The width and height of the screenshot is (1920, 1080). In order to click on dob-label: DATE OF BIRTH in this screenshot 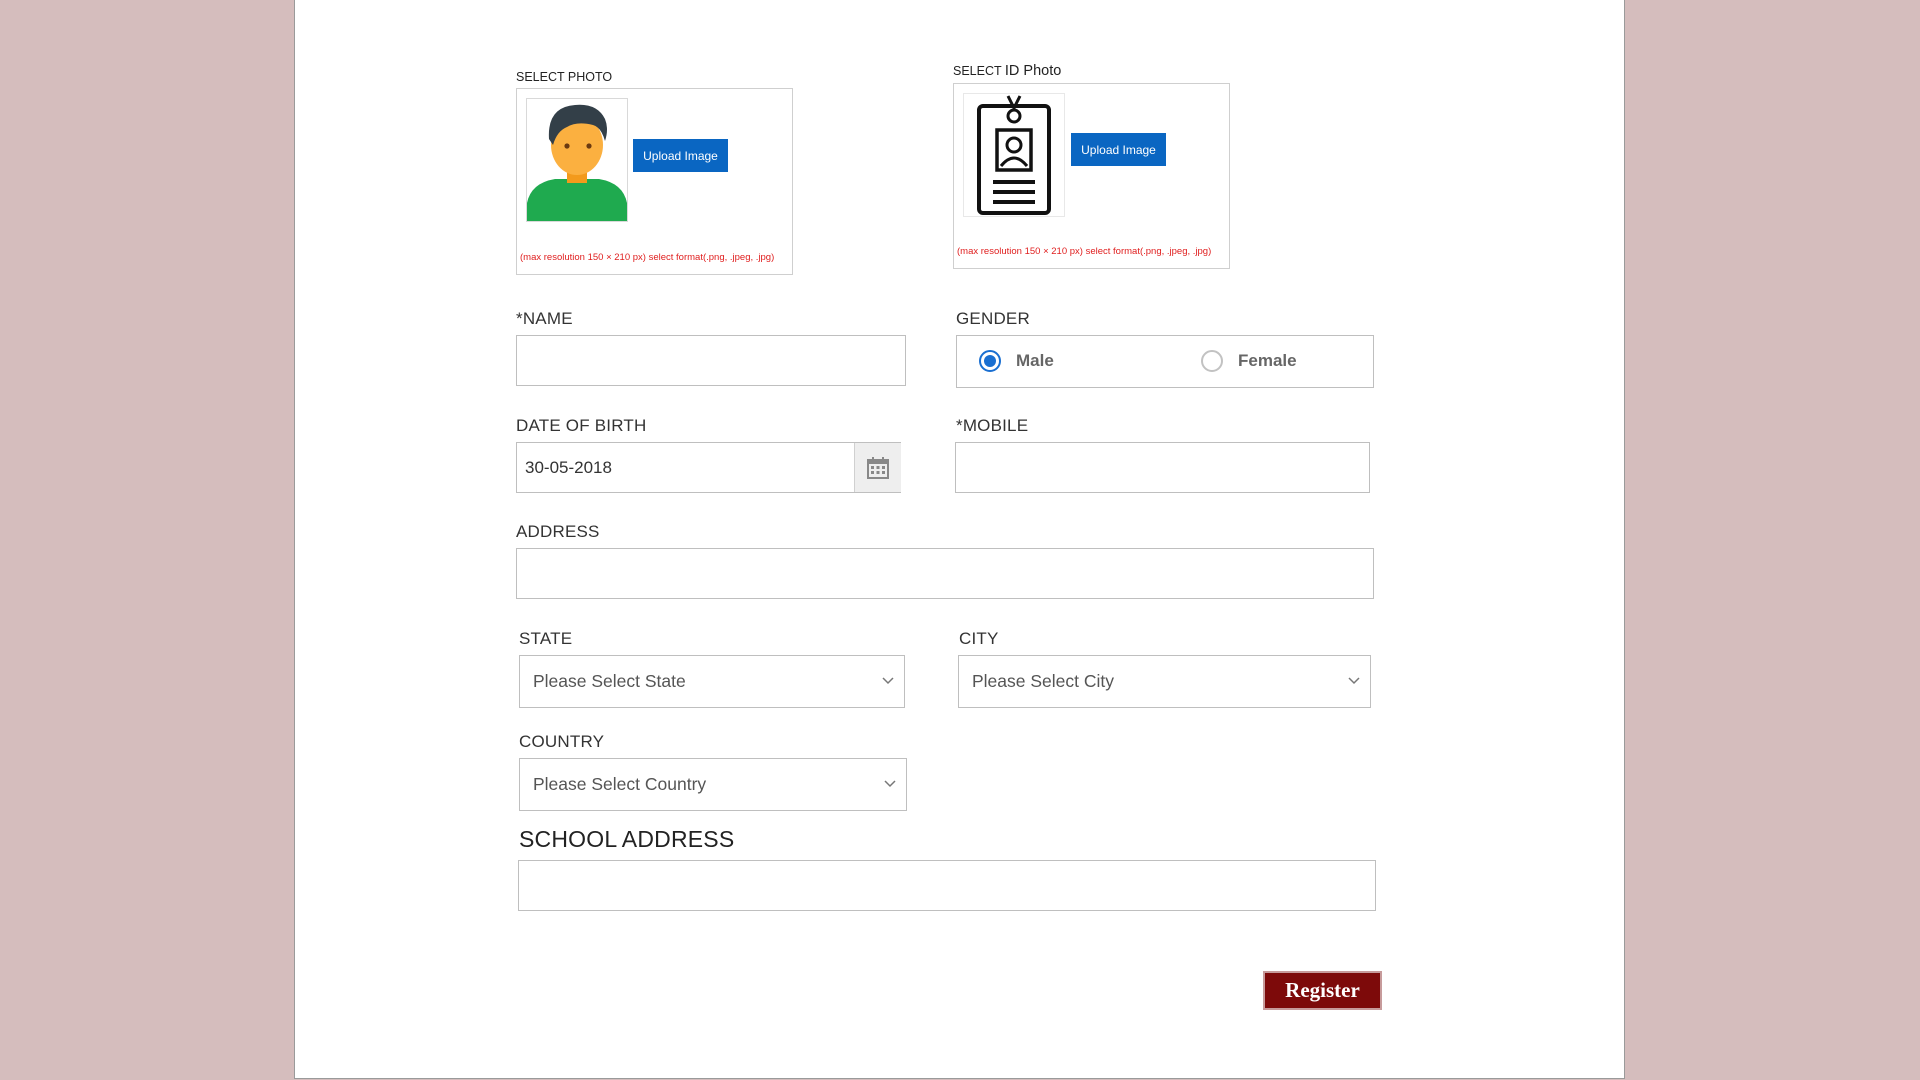, I will do `click(581, 425)`.